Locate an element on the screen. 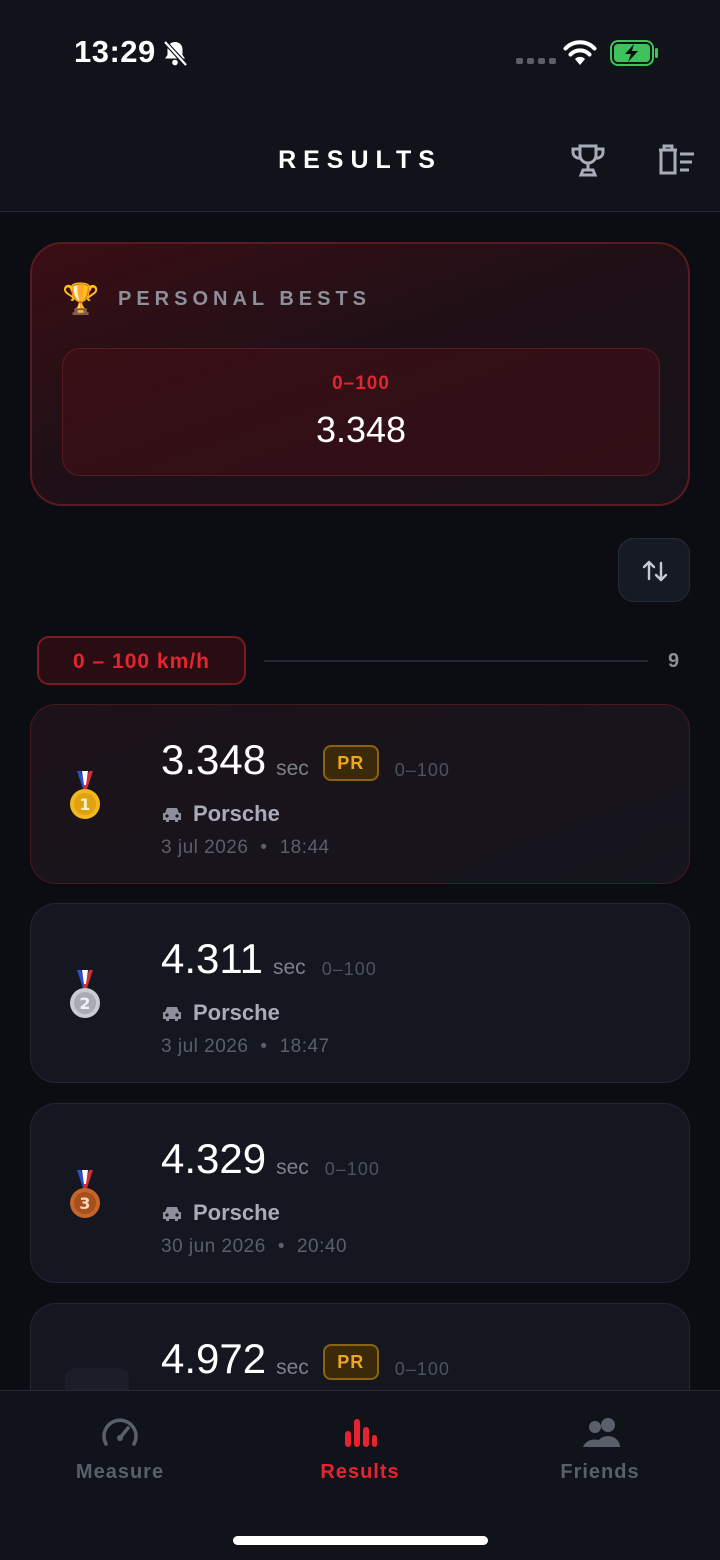  cellular-signal-icon is located at coordinates (536, 61).